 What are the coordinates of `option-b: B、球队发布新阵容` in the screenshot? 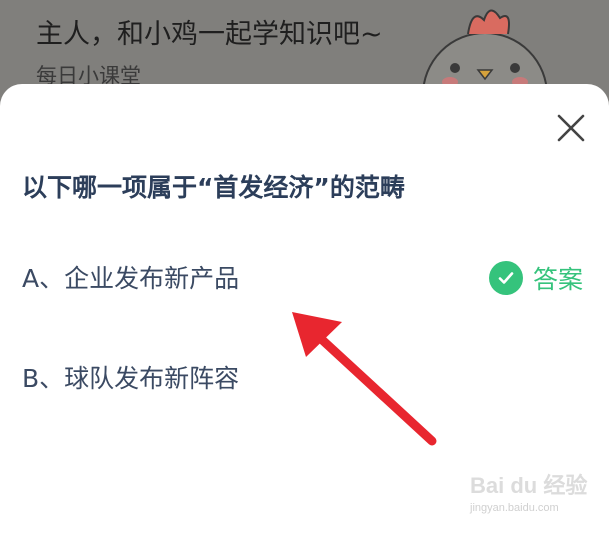 It's located at (304, 377).